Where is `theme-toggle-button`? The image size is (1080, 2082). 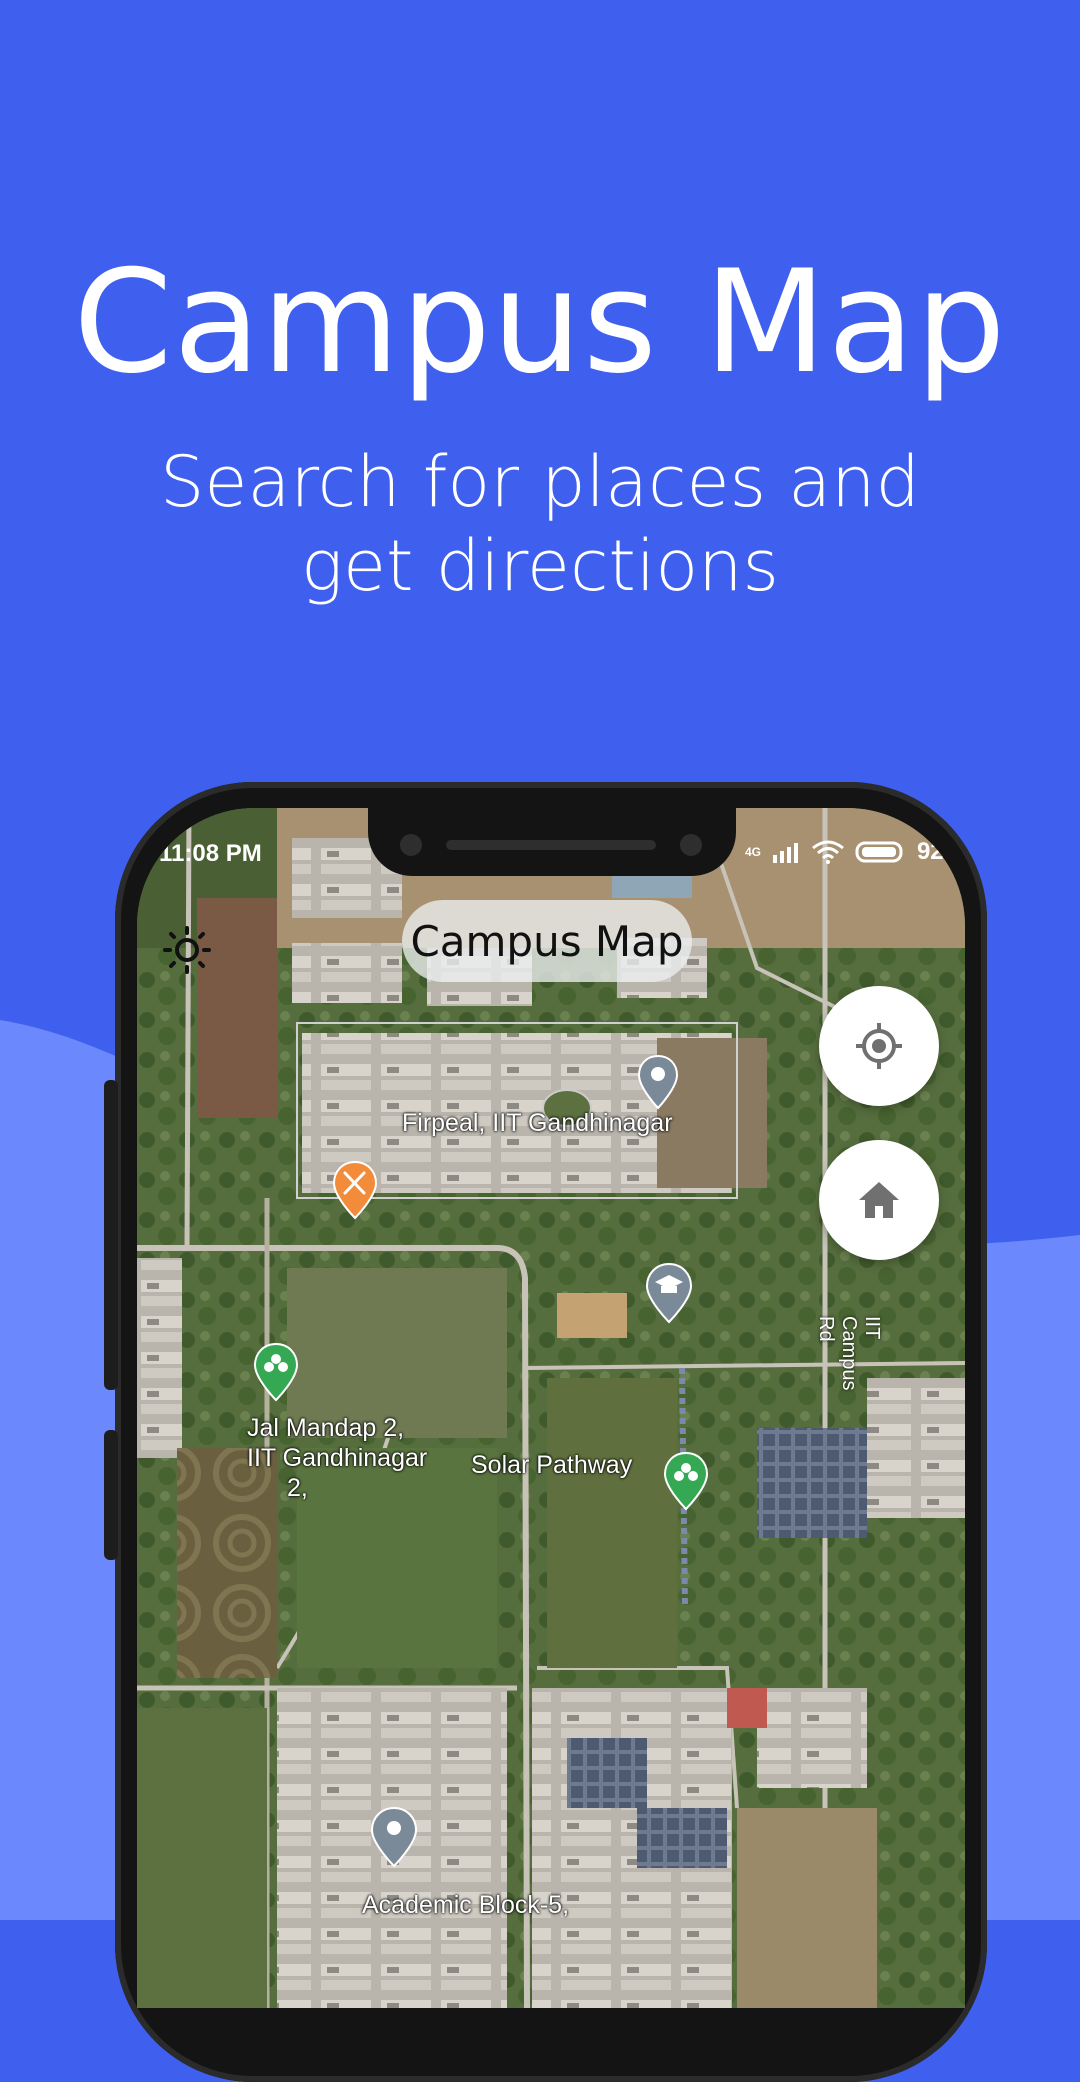 theme-toggle-button is located at coordinates (187, 950).